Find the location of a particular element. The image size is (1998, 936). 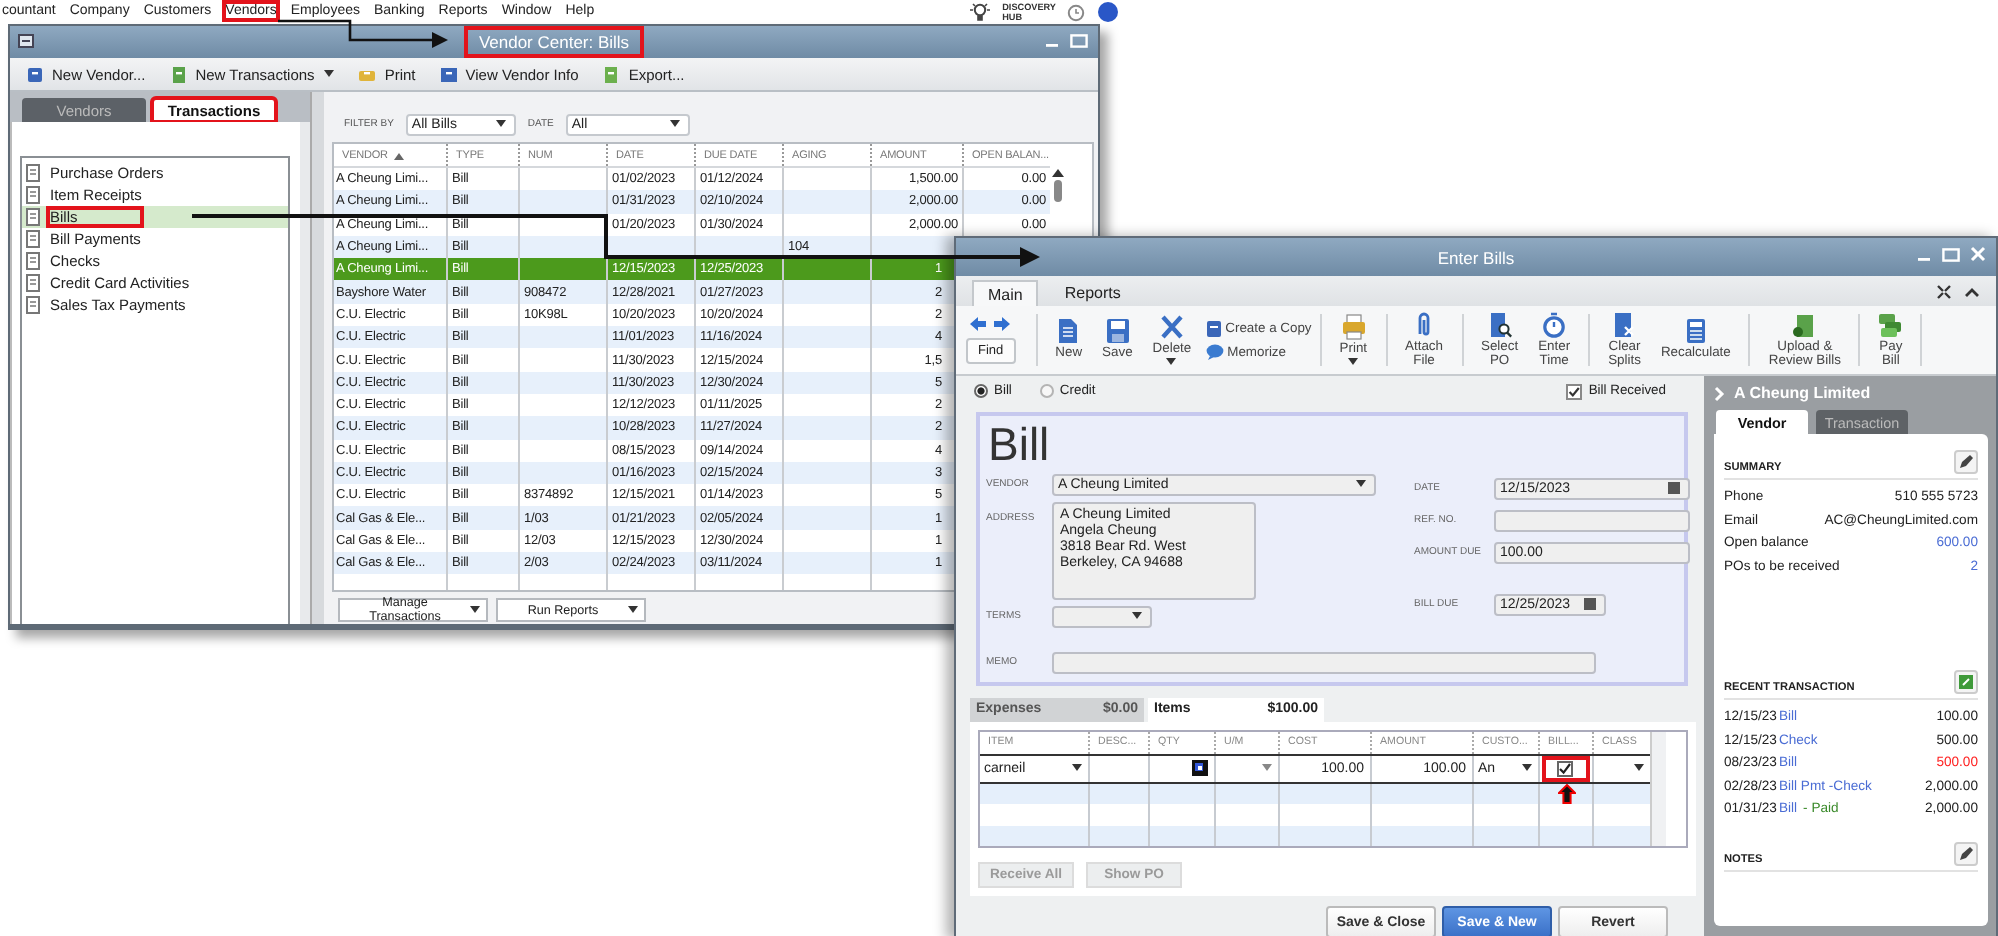

window-title: Enter Bills is located at coordinates (1476, 257).